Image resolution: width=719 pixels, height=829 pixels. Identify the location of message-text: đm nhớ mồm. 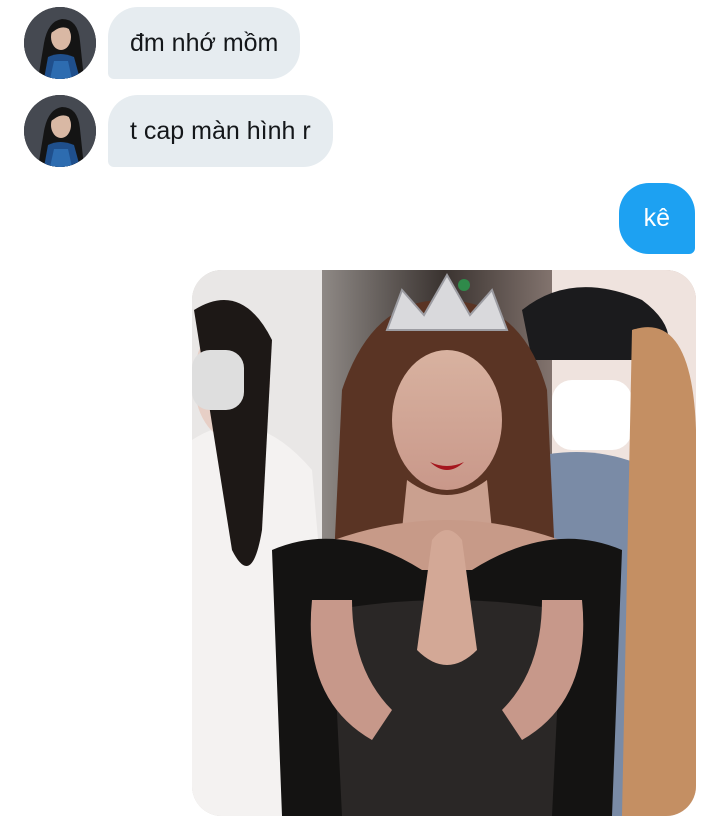
(204, 43).